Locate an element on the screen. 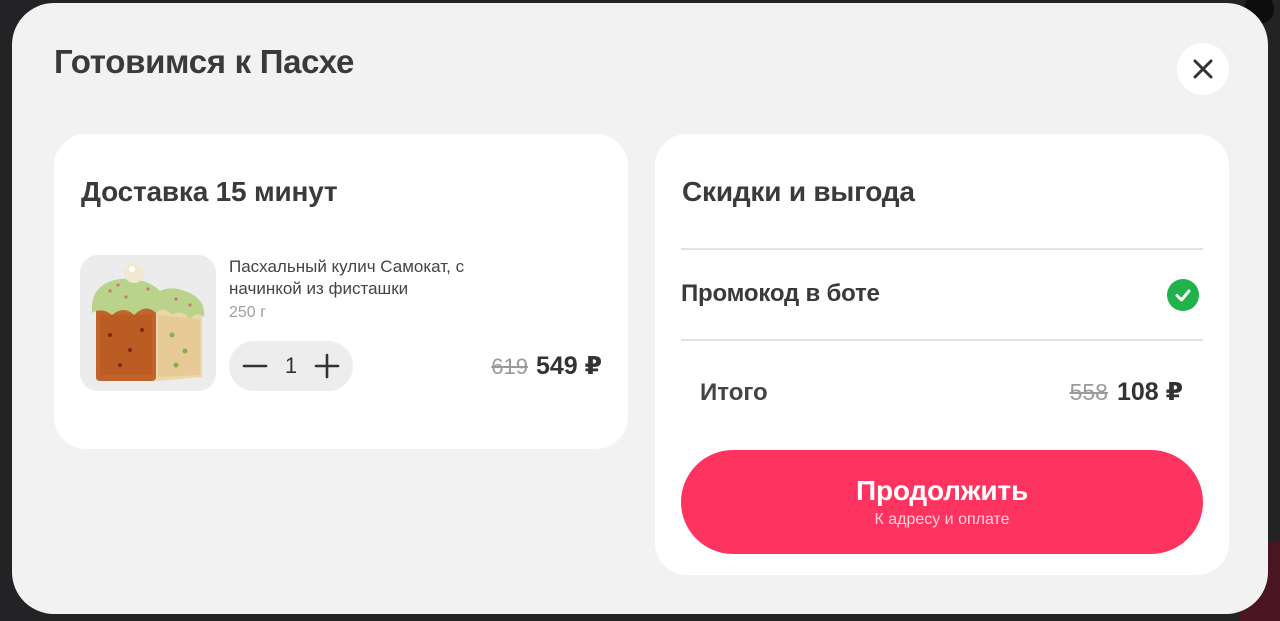 The height and width of the screenshot is (621, 1280). new-price: 549 ₽ is located at coordinates (568, 366).